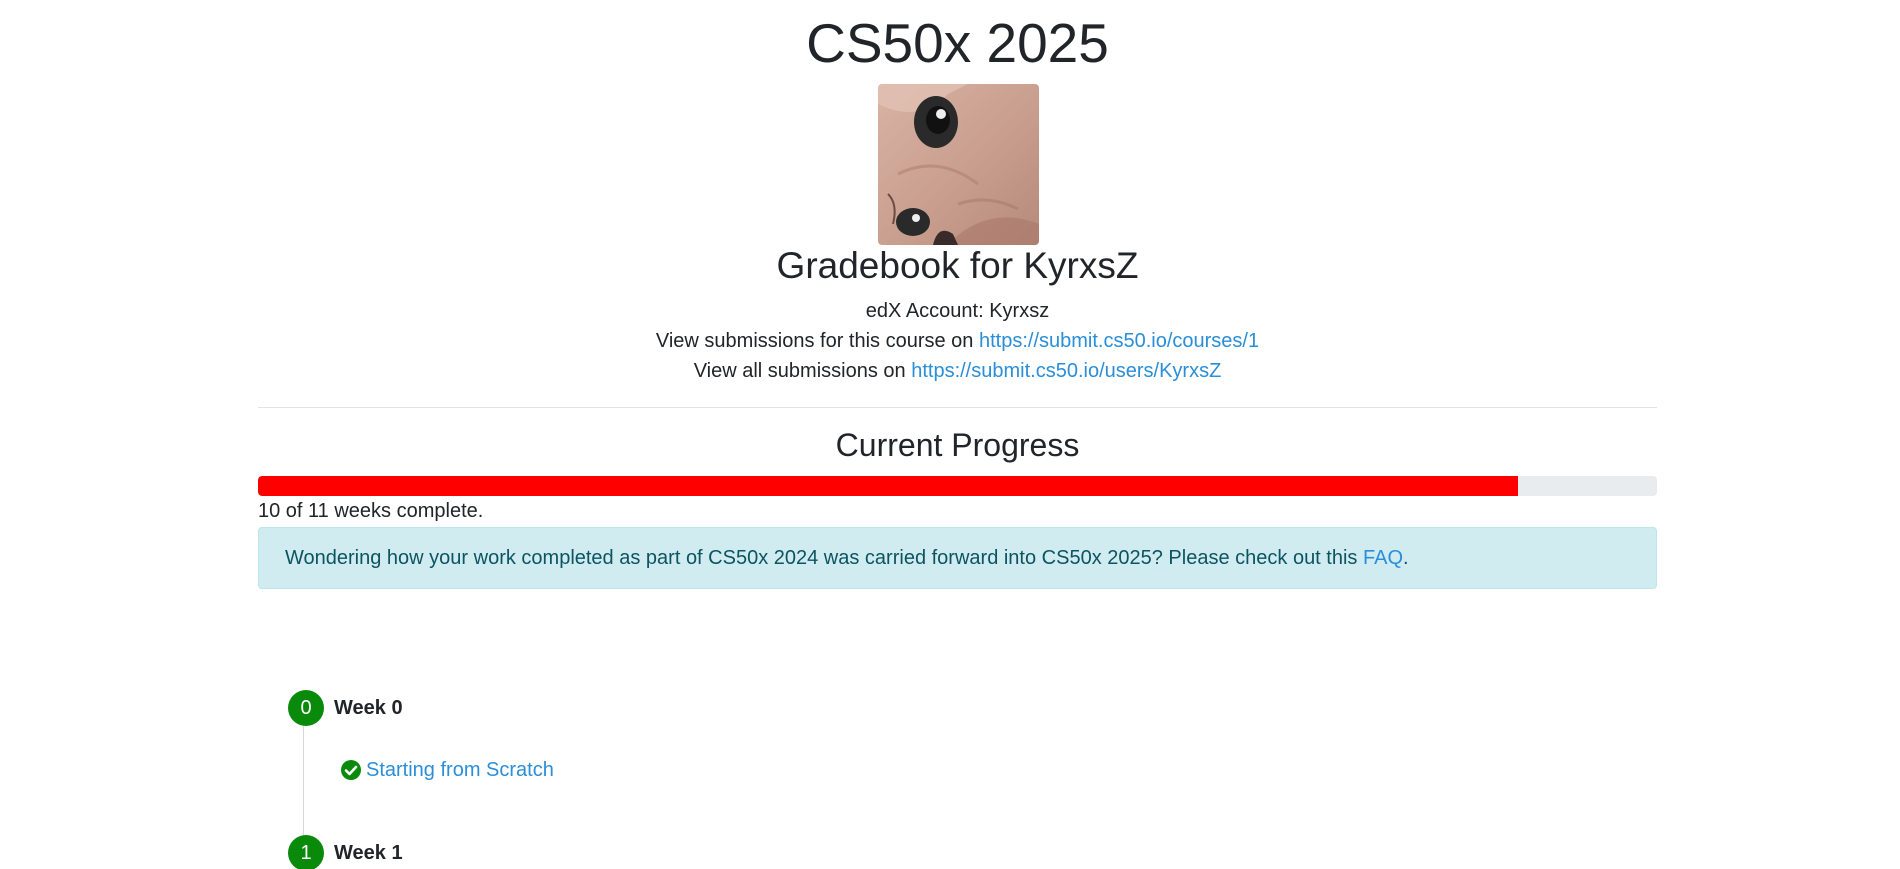 This screenshot has height=869, width=1900. Describe the element at coordinates (957, 311) in the screenshot. I see `edx-account: edX Account: Kyrxsz` at that location.